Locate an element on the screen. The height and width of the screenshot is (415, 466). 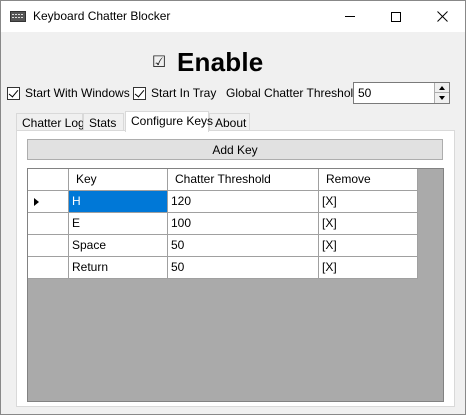
grid-header: Key Chatter Threshold Remove is located at coordinates (223, 180).